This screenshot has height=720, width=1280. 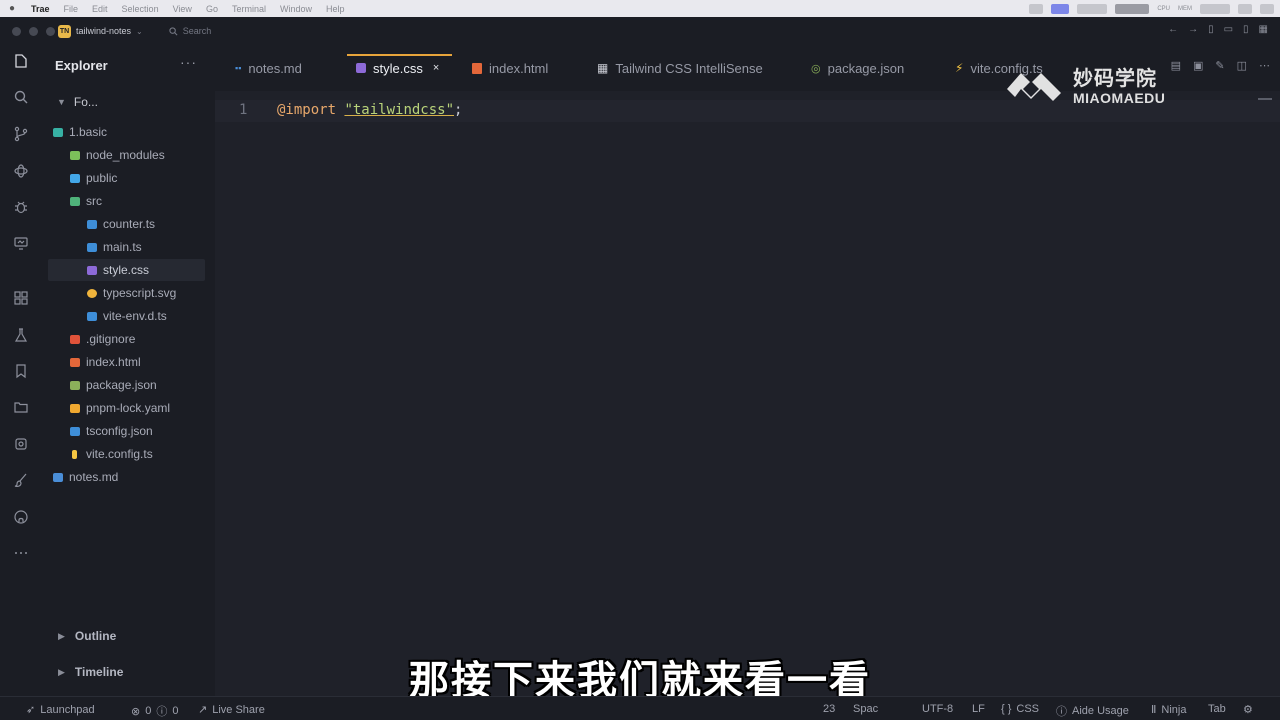 What do you see at coordinates (1217, 709) in the screenshot?
I see `tab-mode-item: Tab` at bounding box center [1217, 709].